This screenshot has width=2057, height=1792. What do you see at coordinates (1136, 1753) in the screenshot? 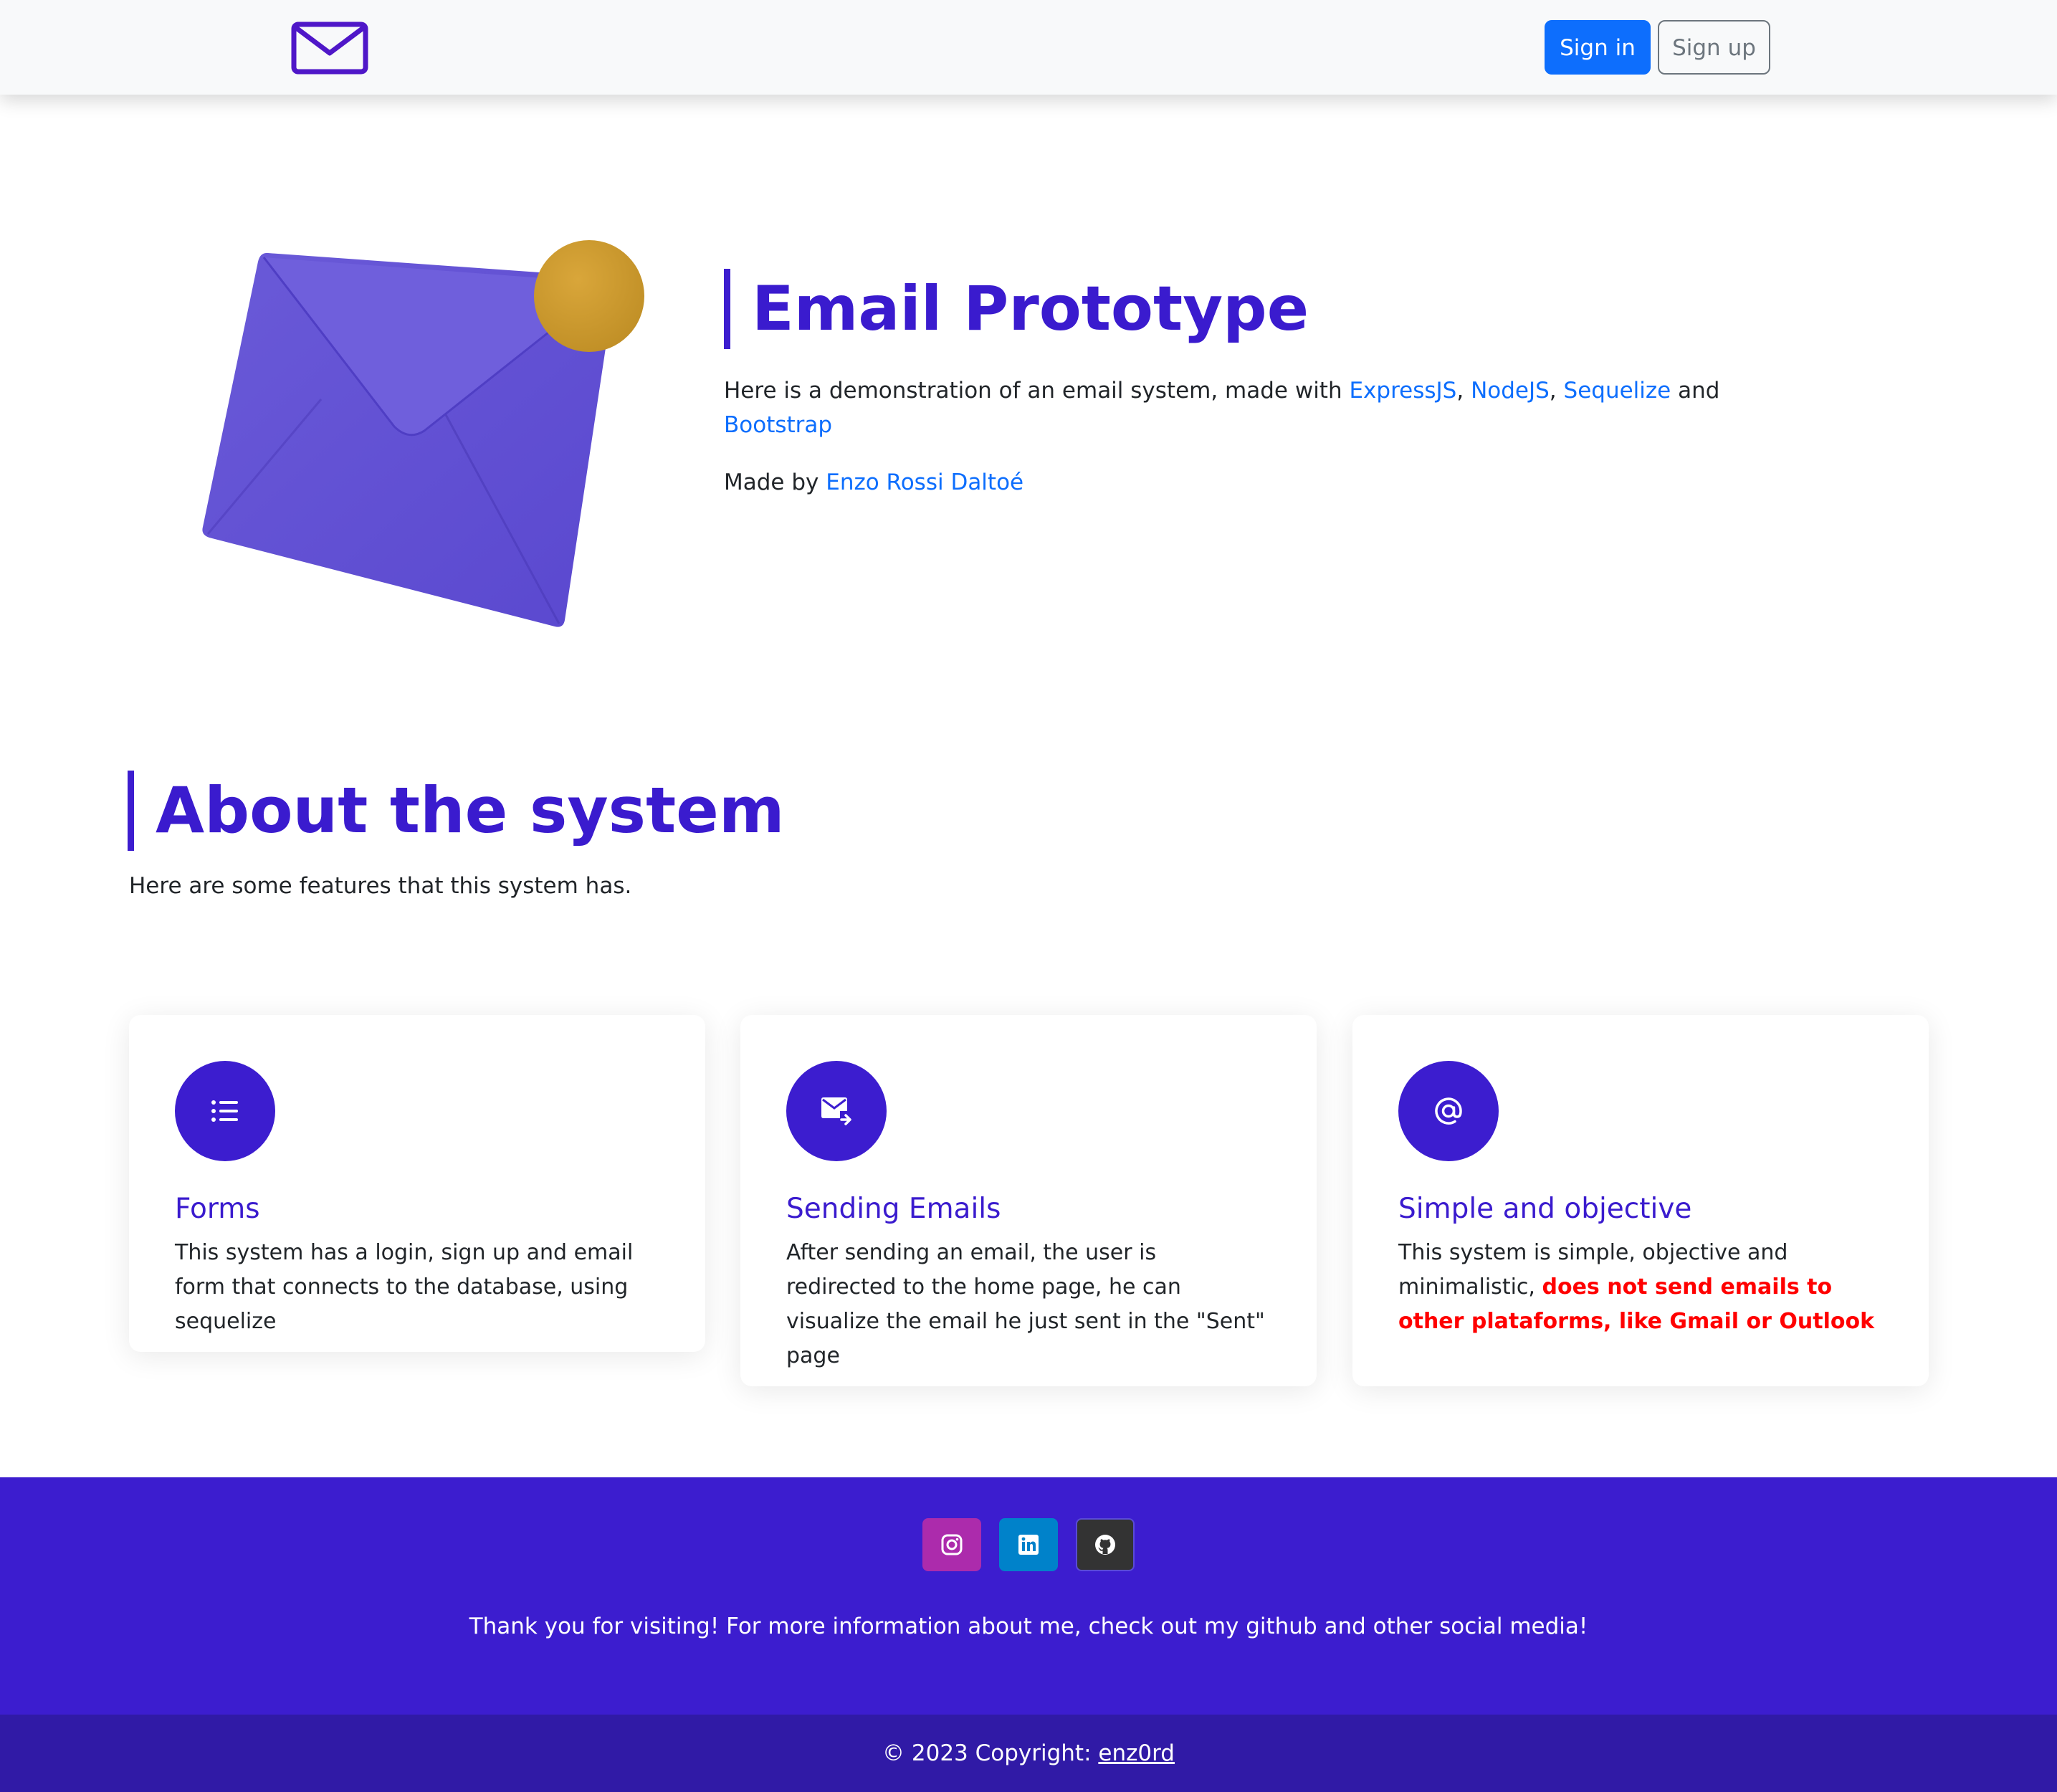
I see `copyright-link: enz0rd` at bounding box center [1136, 1753].